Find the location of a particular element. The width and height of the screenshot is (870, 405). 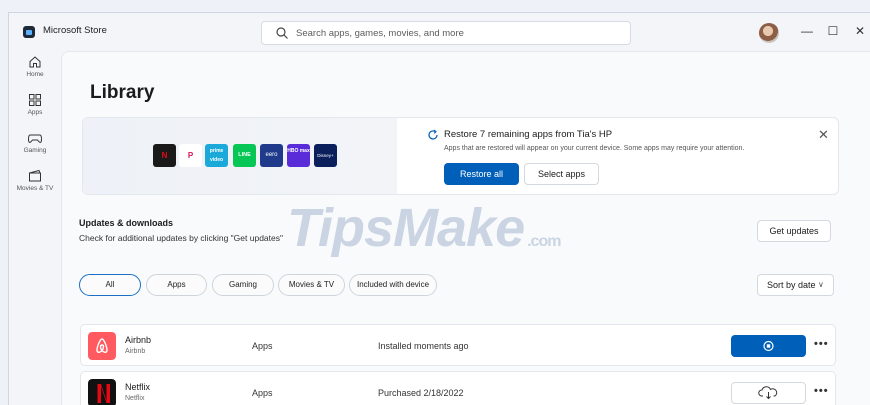

app-status: Purchased 2/18/2022 is located at coordinates (421, 393).